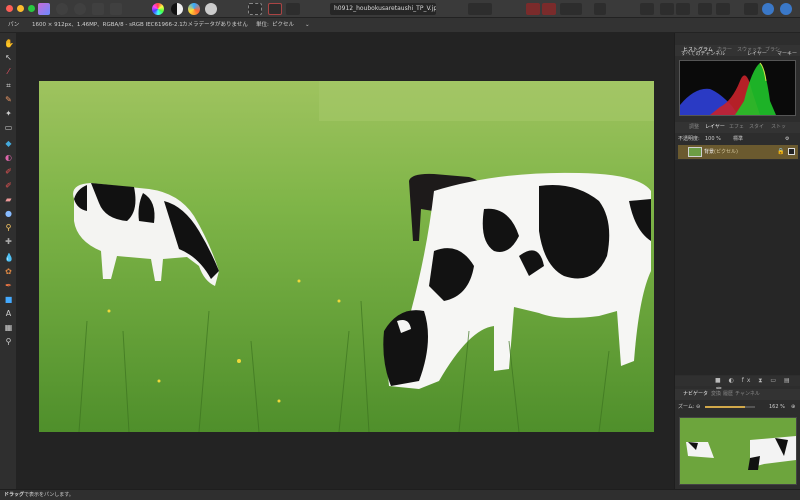  Describe the element at coordinates (737, 88) in the screenshot. I see `histogram-graph` at that location.